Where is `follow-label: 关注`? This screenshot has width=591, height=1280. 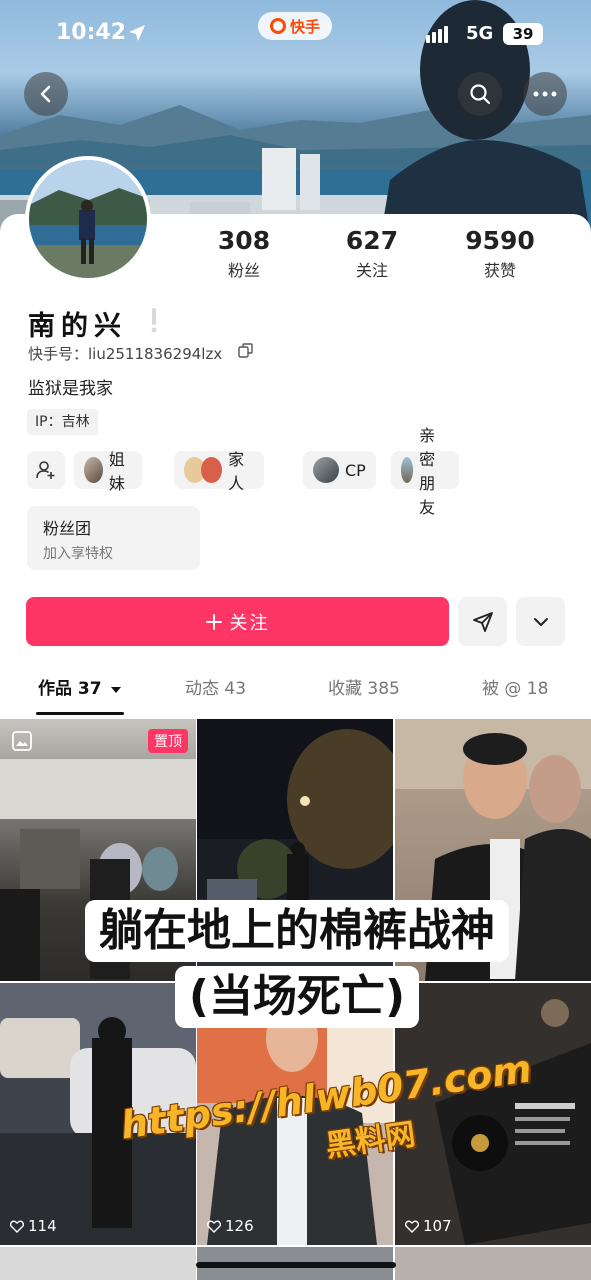 follow-label: 关注 is located at coordinates (249, 623).